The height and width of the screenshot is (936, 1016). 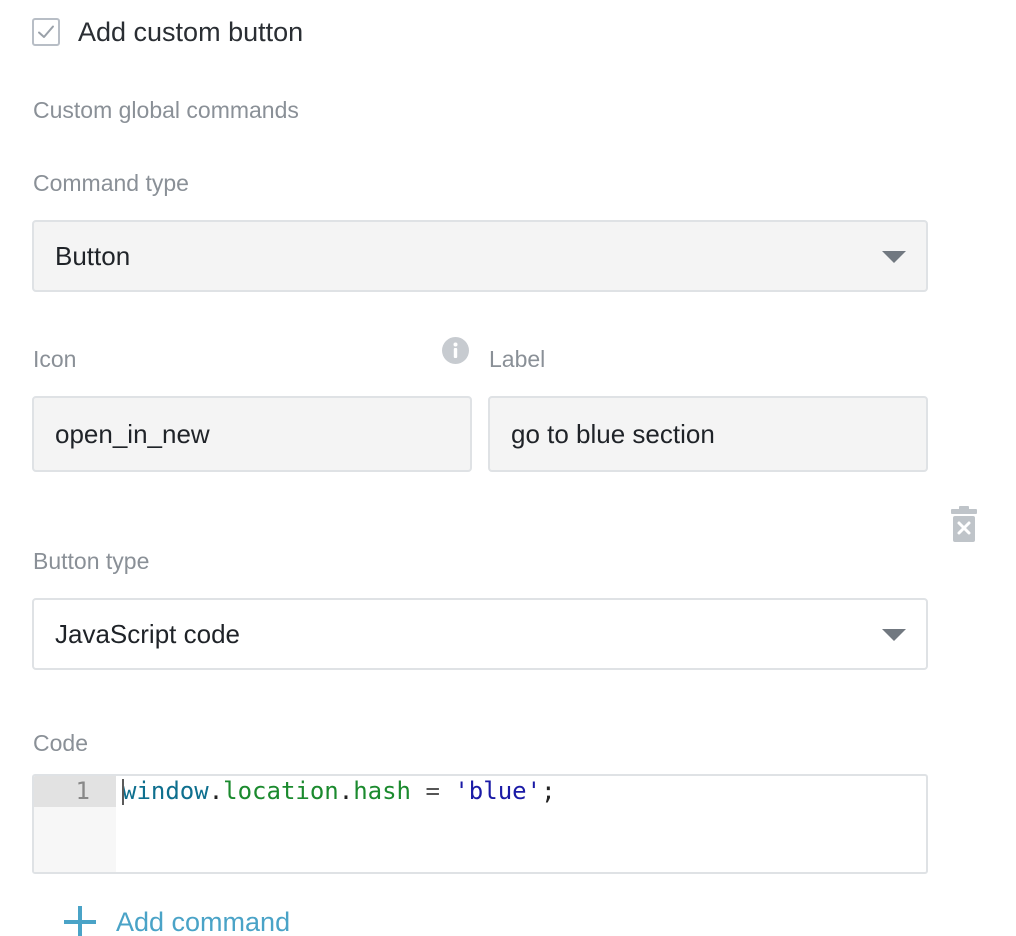 I want to click on section-heading: Custom global commands, so click(x=166, y=110).